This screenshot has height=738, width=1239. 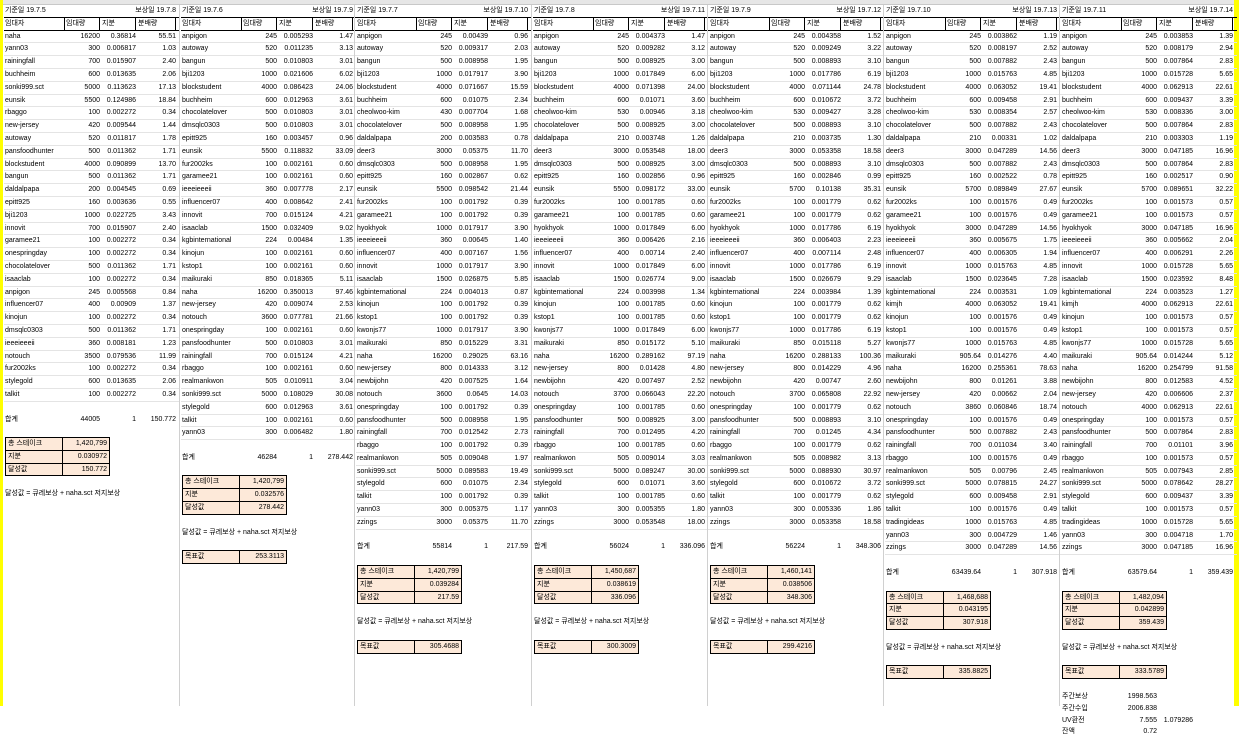 What do you see at coordinates (1214, 331) in the screenshot?
I see `cell-distribution: 0.57` at bounding box center [1214, 331].